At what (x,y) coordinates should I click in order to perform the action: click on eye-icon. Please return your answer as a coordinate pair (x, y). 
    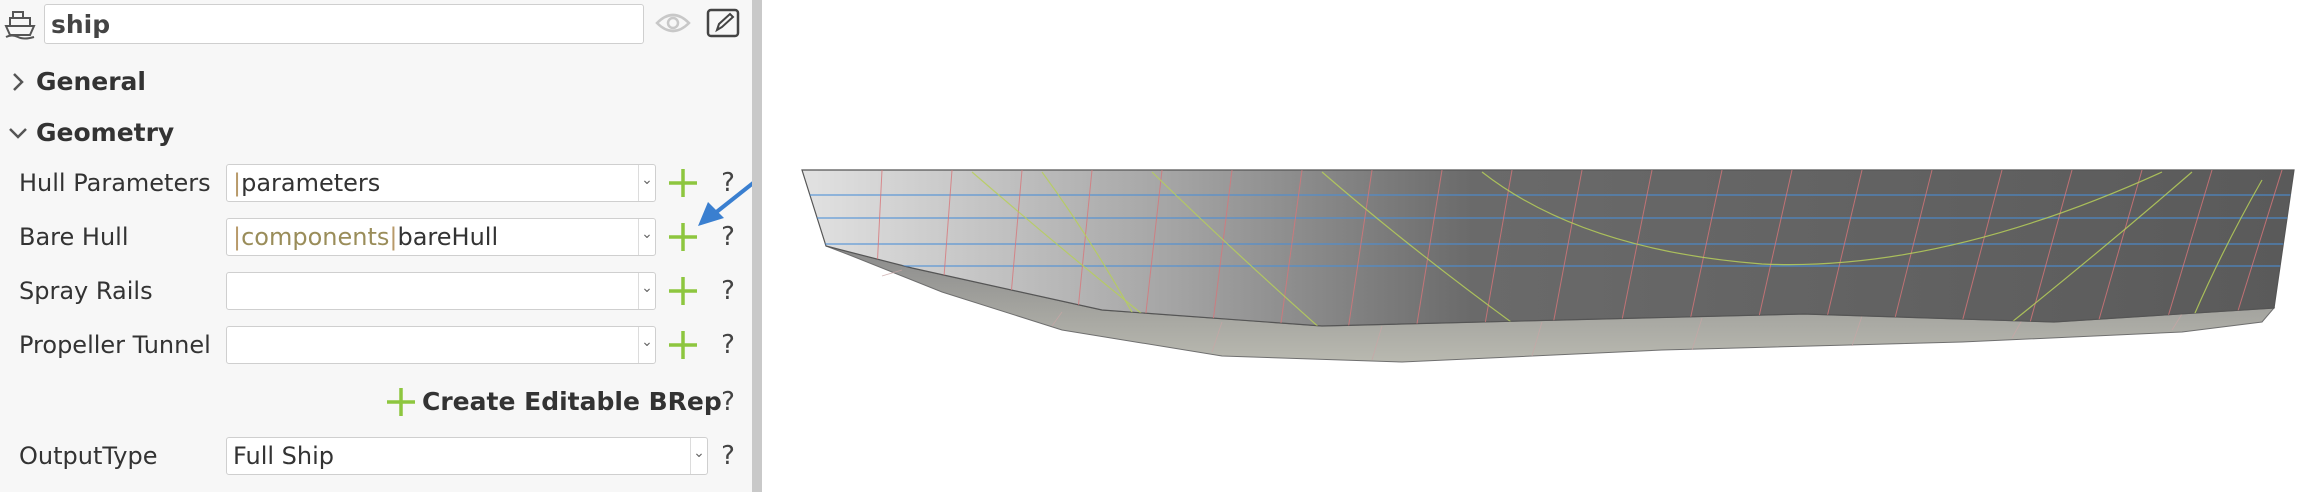
    Looking at the image, I should click on (673, 23).